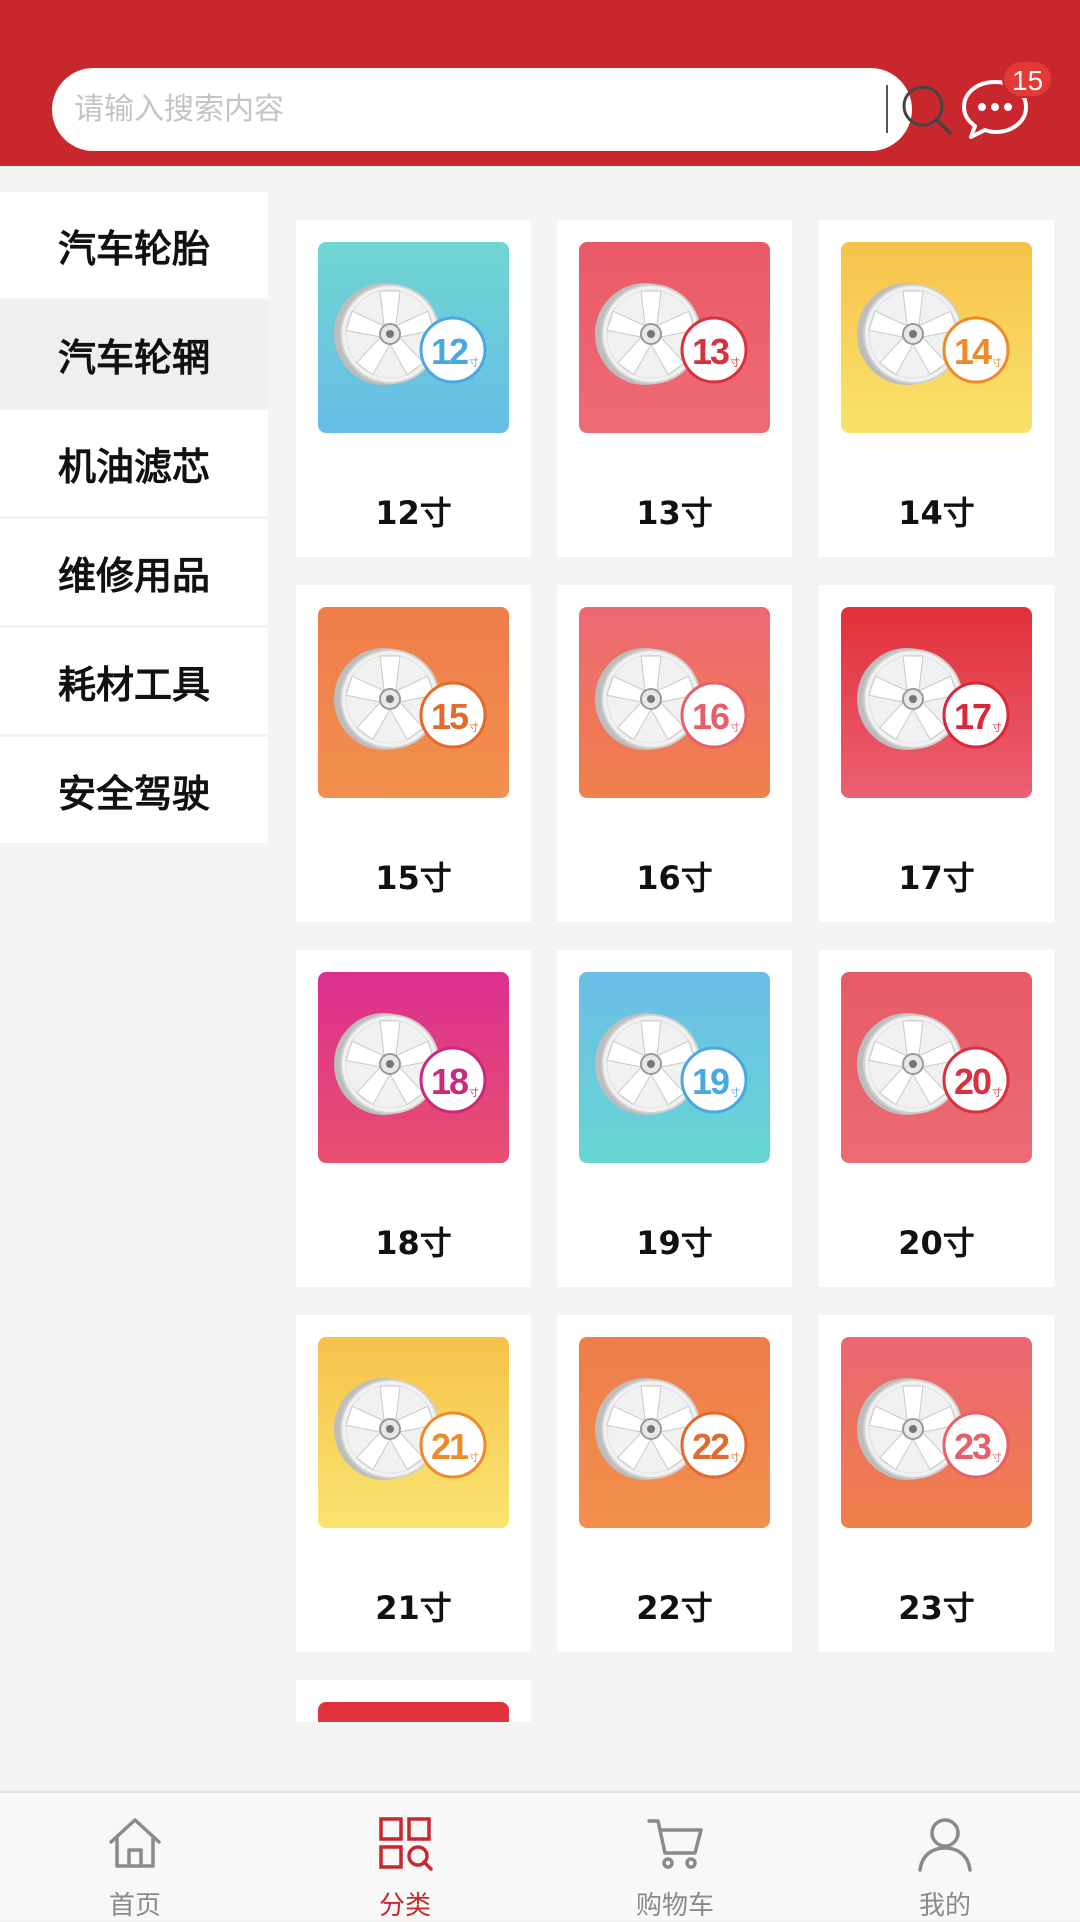 Image resolution: width=1080 pixels, height=1922 pixels. I want to click on rim-thumbnail: 19 寸, so click(674, 1067).